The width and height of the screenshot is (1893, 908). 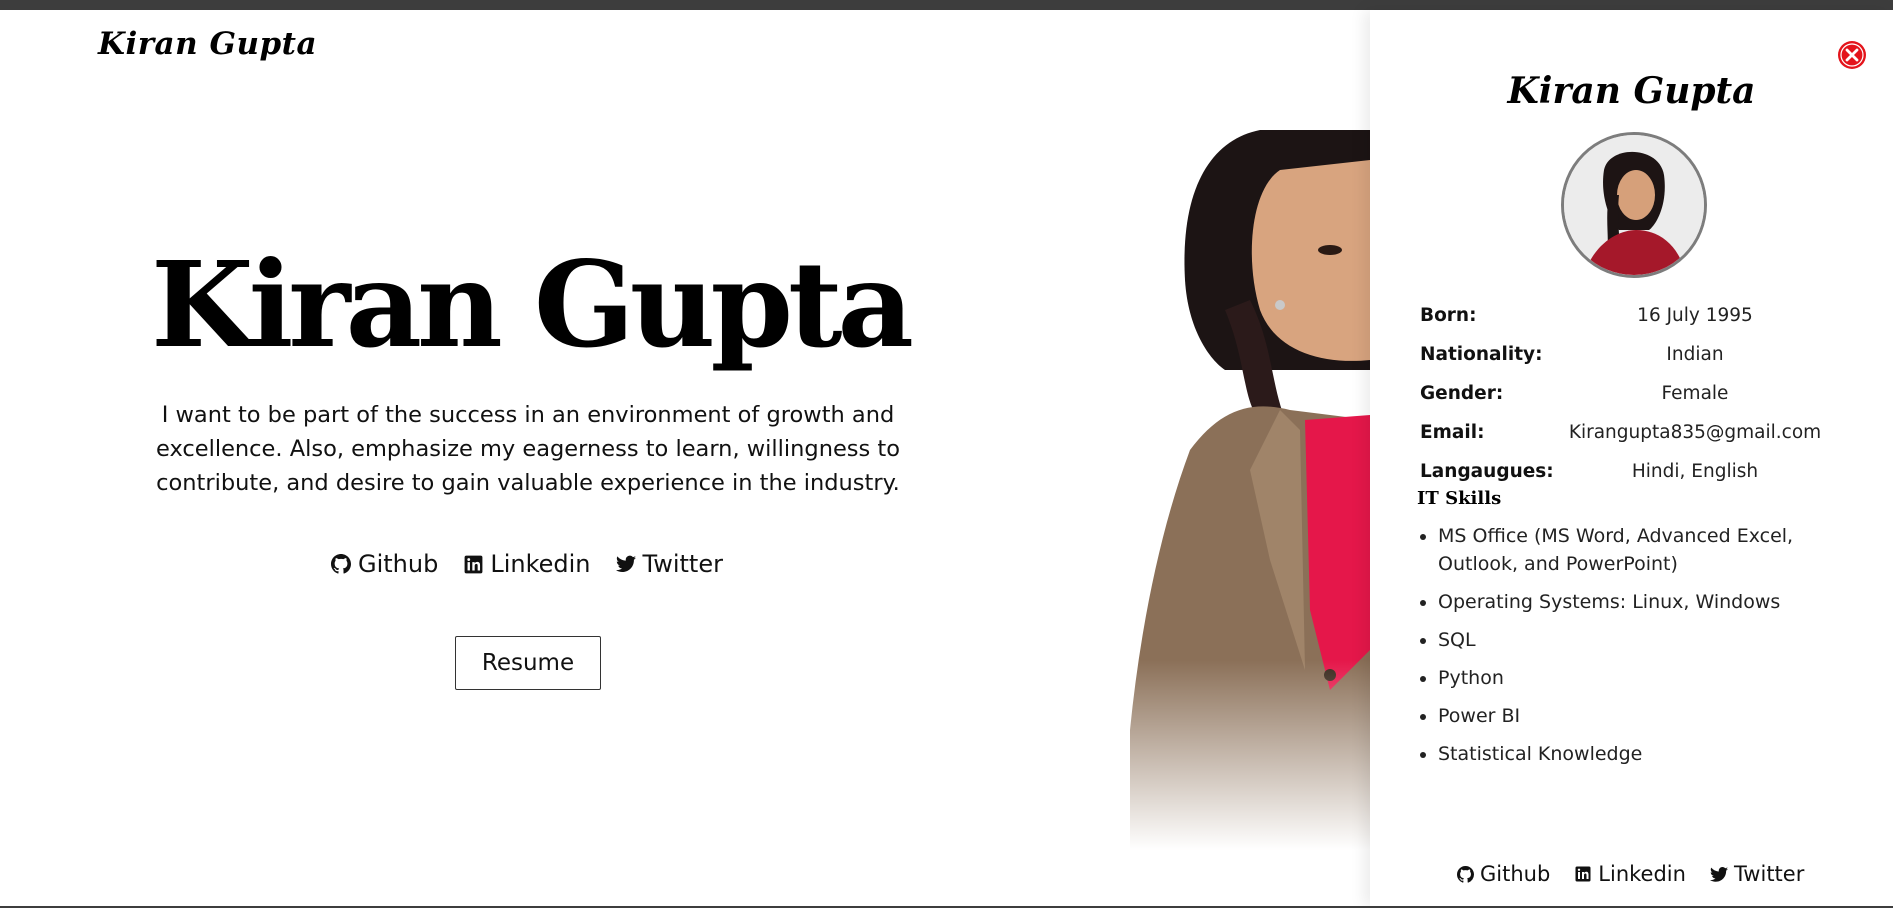 I want to click on top-bar, so click(x=946, y=5).